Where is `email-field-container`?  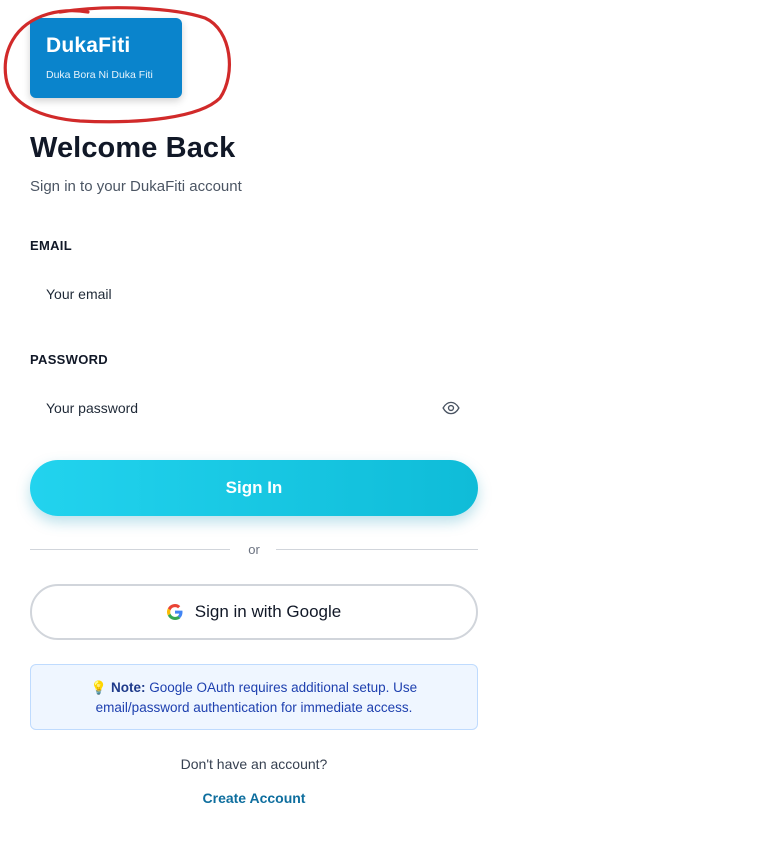
email-field-container is located at coordinates (254, 294).